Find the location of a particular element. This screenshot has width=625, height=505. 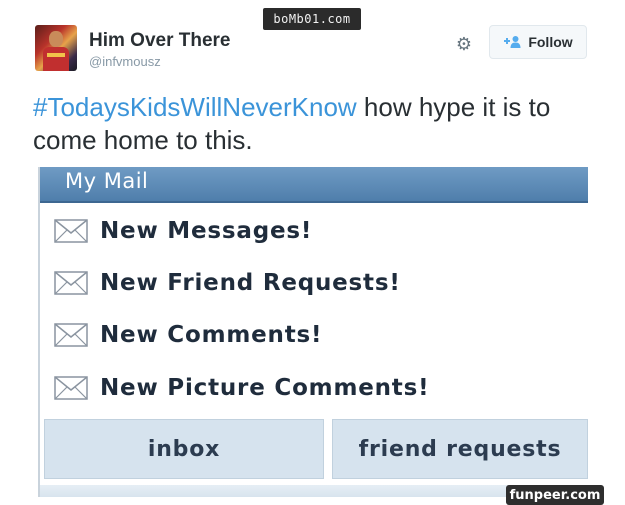

mail-title: My Mail is located at coordinates (107, 181).